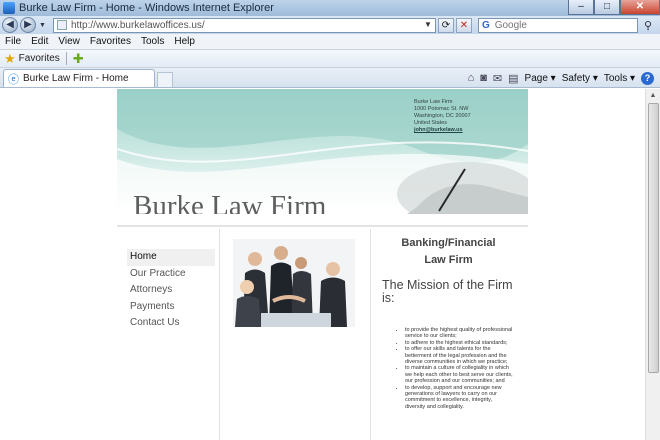 The image size is (660, 440). What do you see at coordinates (442, 130) in the screenshot?
I see `contact-email-link: john@burkelaw.us` at bounding box center [442, 130].